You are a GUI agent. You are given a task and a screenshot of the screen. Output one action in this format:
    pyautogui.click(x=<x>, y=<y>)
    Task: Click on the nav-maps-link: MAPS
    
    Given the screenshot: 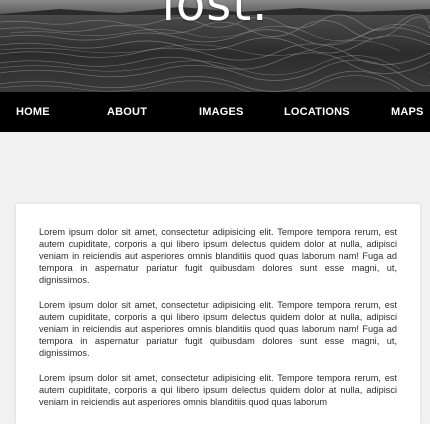 What is the action you would take?
    pyautogui.click(x=407, y=112)
    